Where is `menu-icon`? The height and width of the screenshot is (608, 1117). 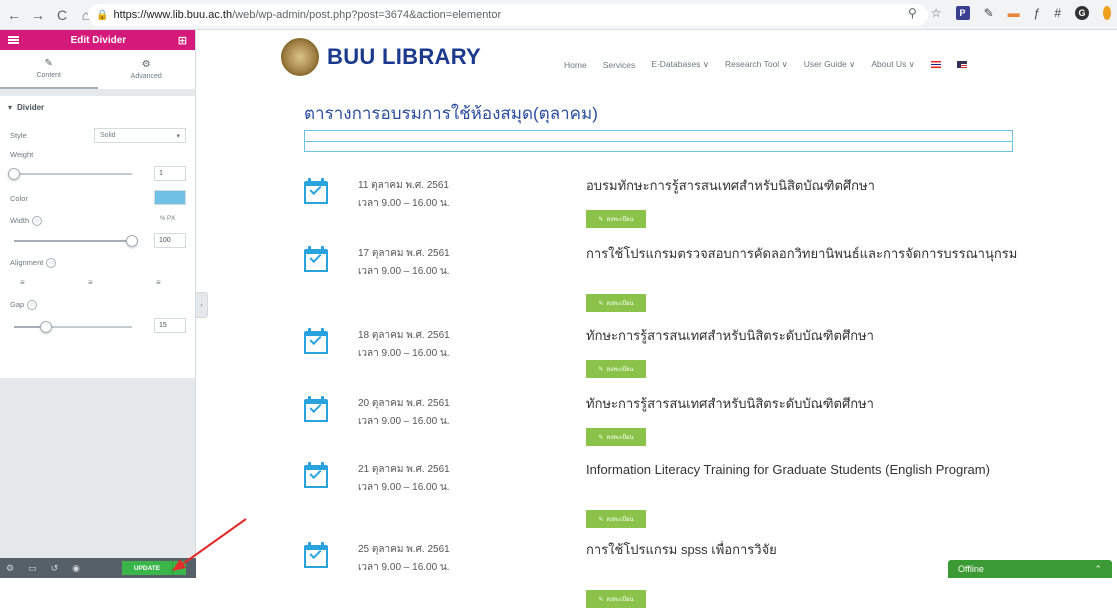 menu-icon is located at coordinates (13, 40).